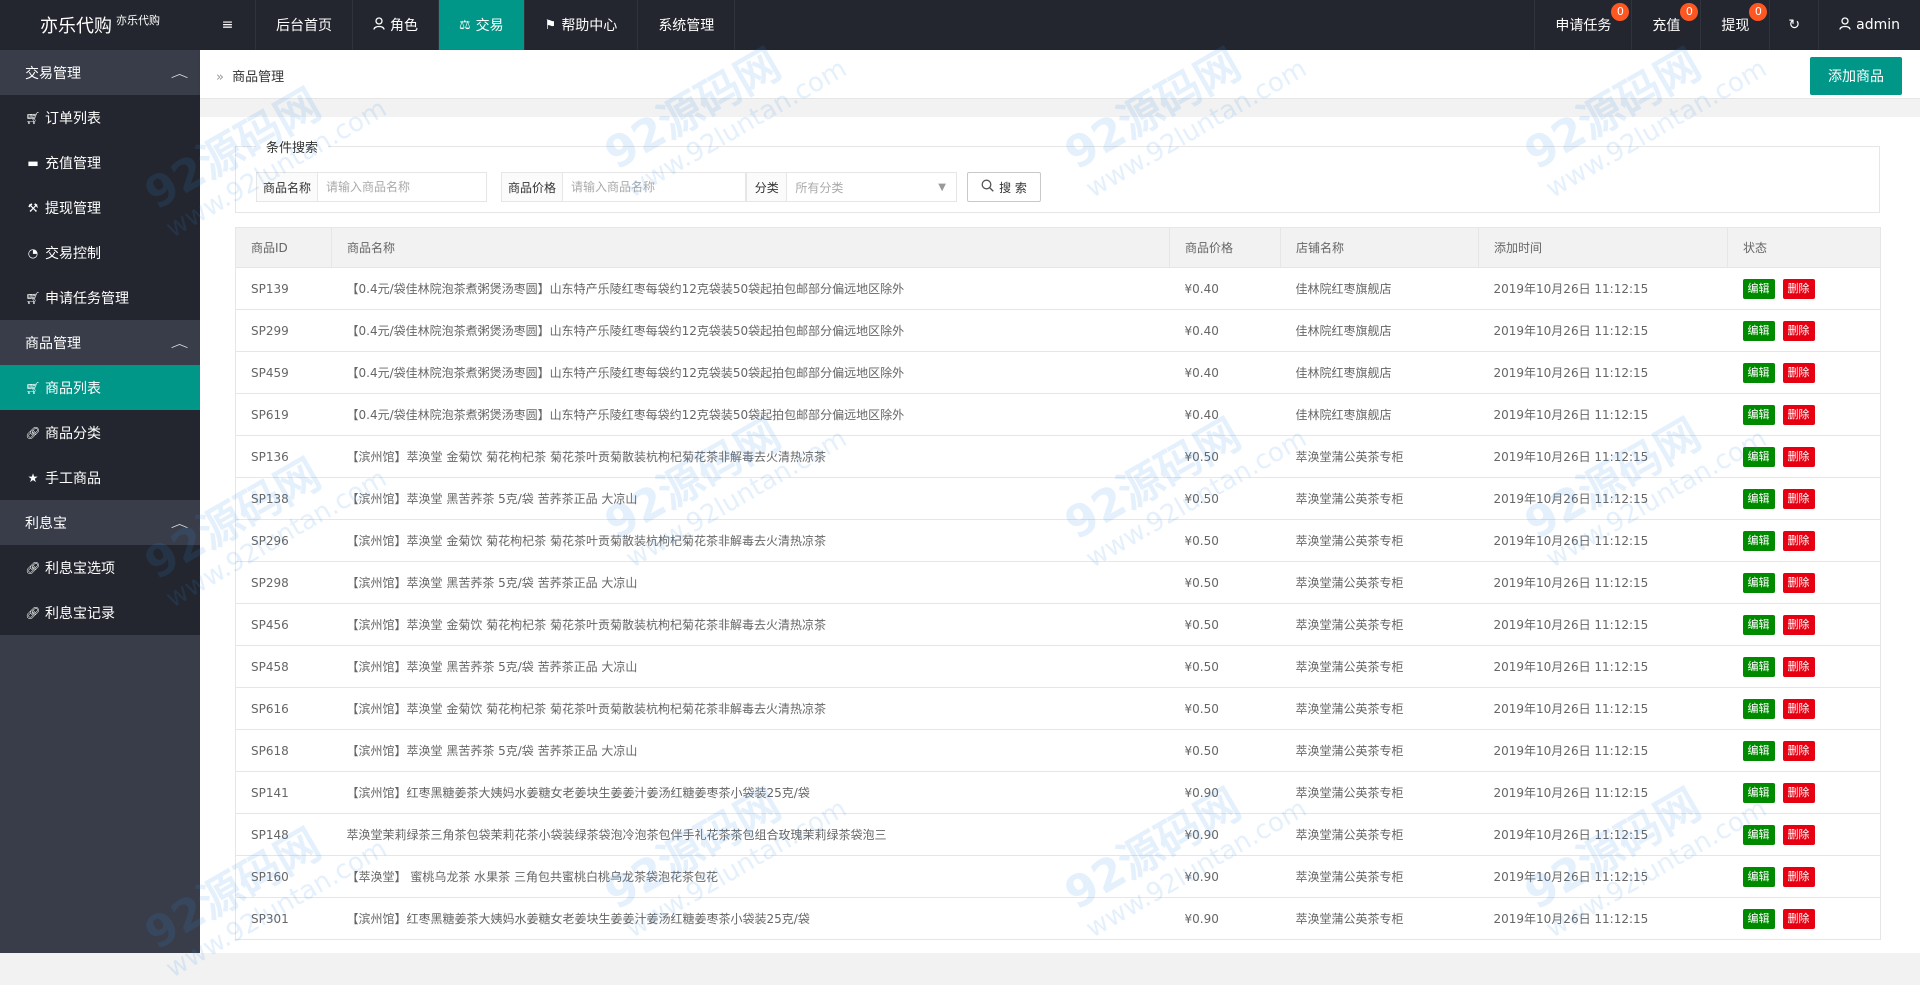  Describe the element at coordinates (1225, 372) in the screenshot. I see `cell-price: ¥0.40` at that location.